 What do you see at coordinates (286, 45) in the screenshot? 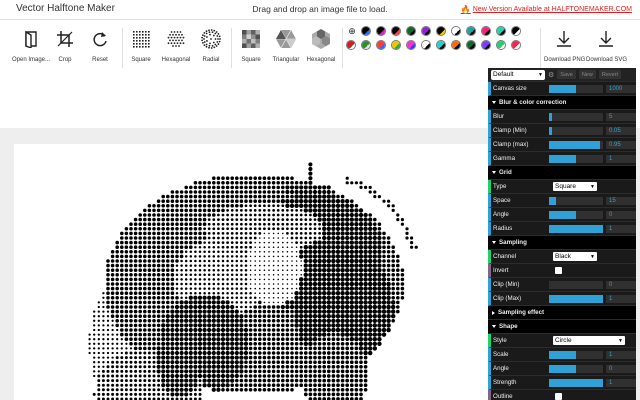
I see `shape-triangular-button: Triangular` at bounding box center [286, 45].